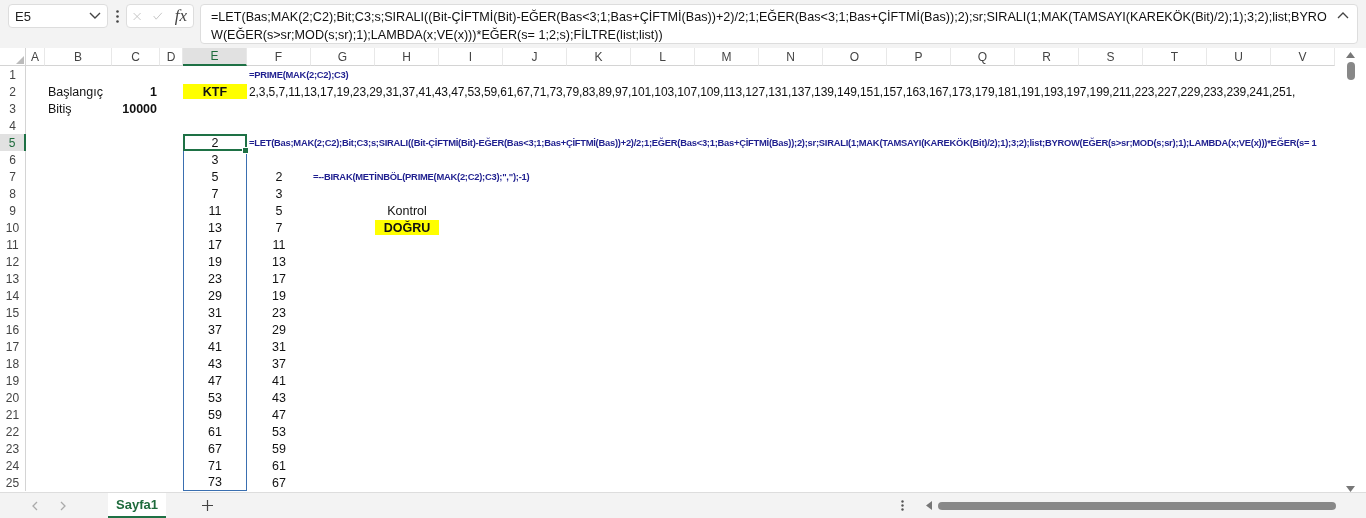  What do you see at coordinates (13, 278) in the screenshot?
I see `row-header: 13` at bounding box center [13, 278].